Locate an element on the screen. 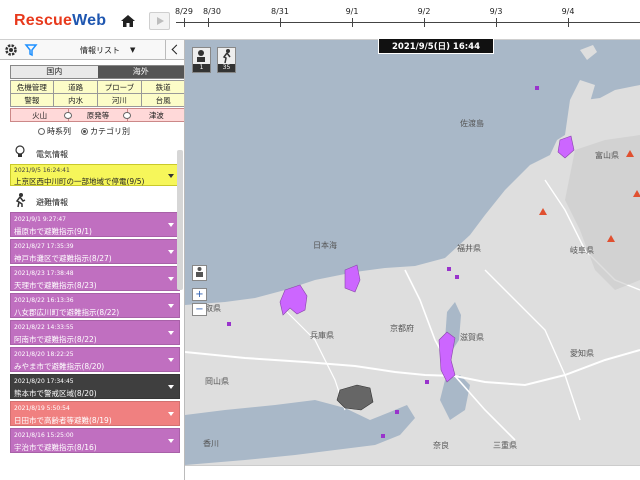 The image size is (640, 480). item-text: 日田市で高齢者等避難(8/19) is located at coordinates (63, 420).